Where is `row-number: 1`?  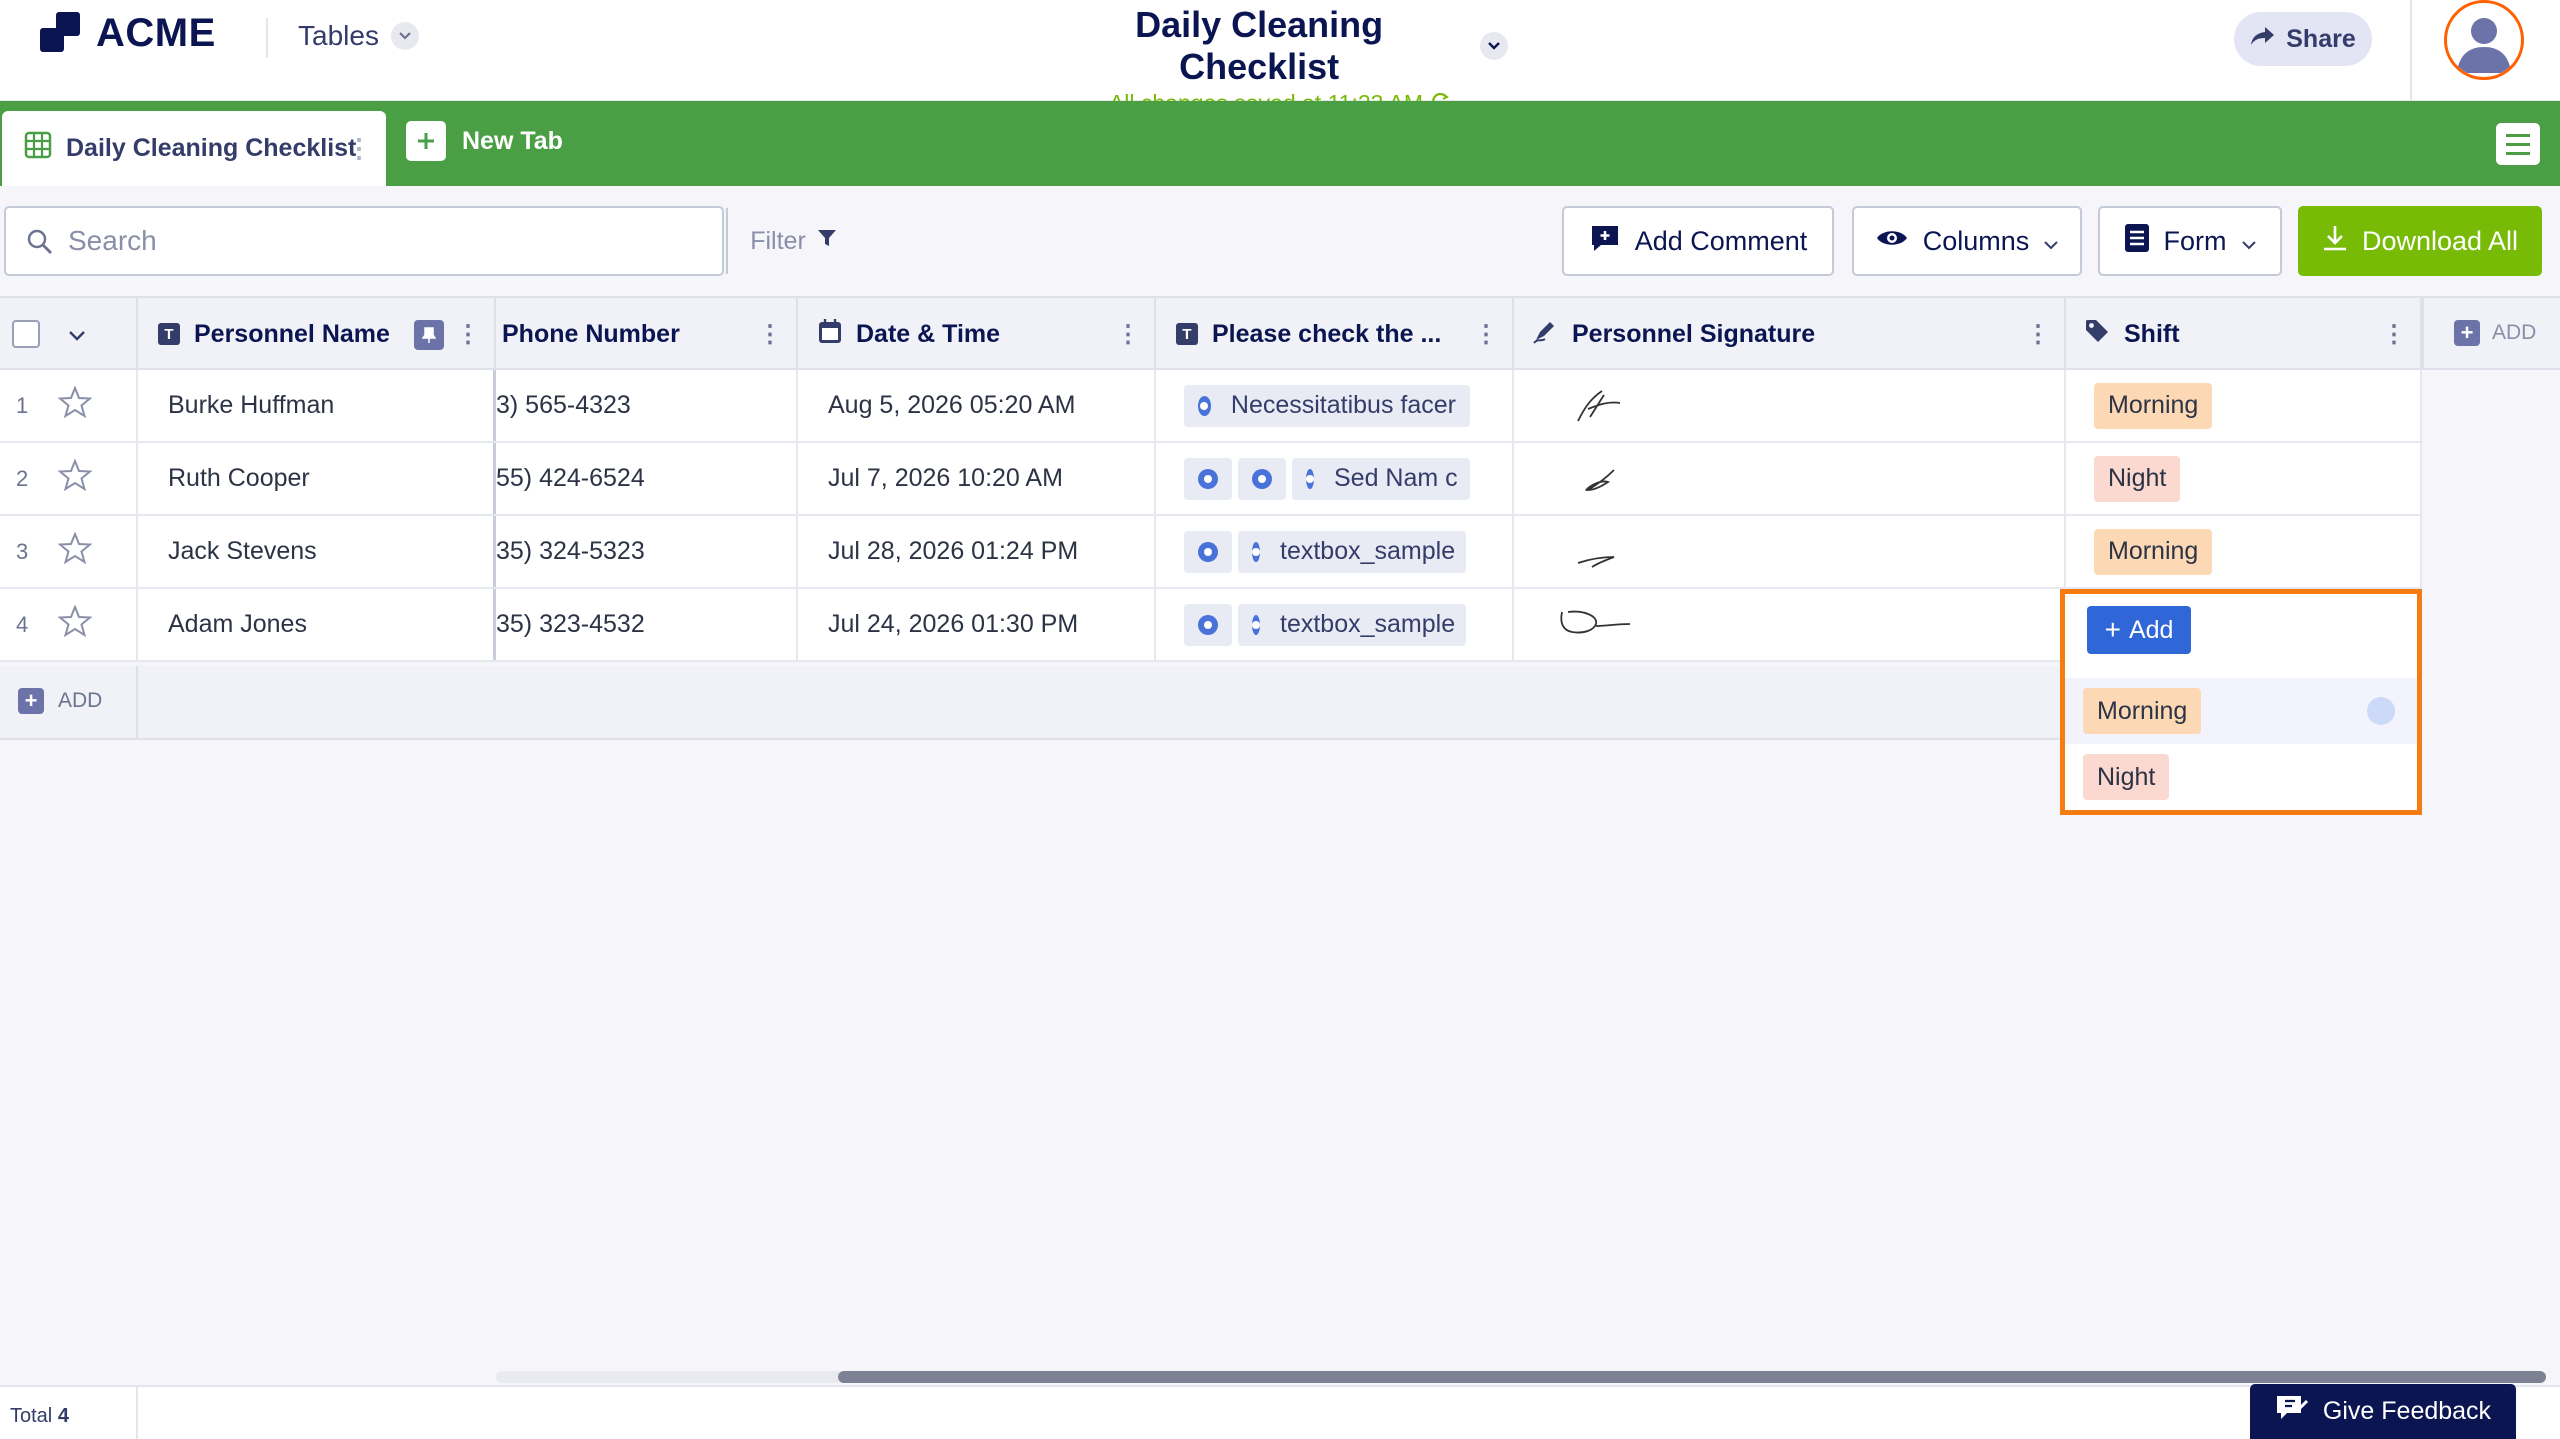
row-number: 1 is located at coordinates (22, 405).